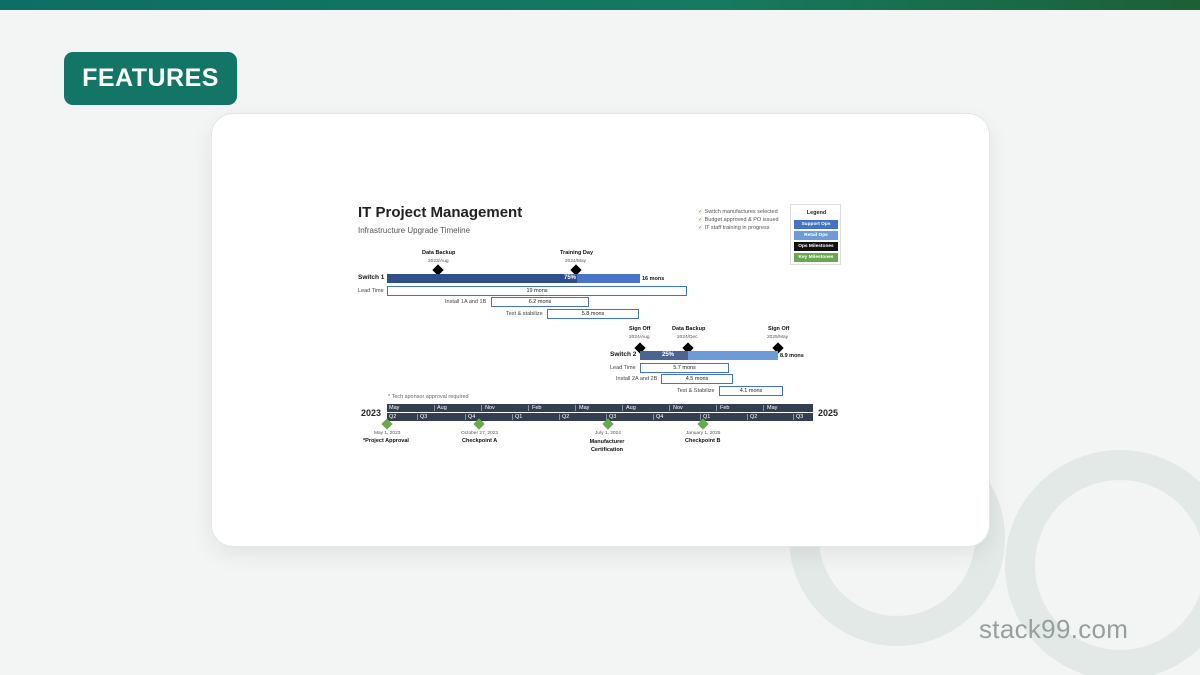 Image resolution: width=1200 pixels, height=675 pixels. I want to click on legend-retail-ops: Retail Ops, so click(816, 235).